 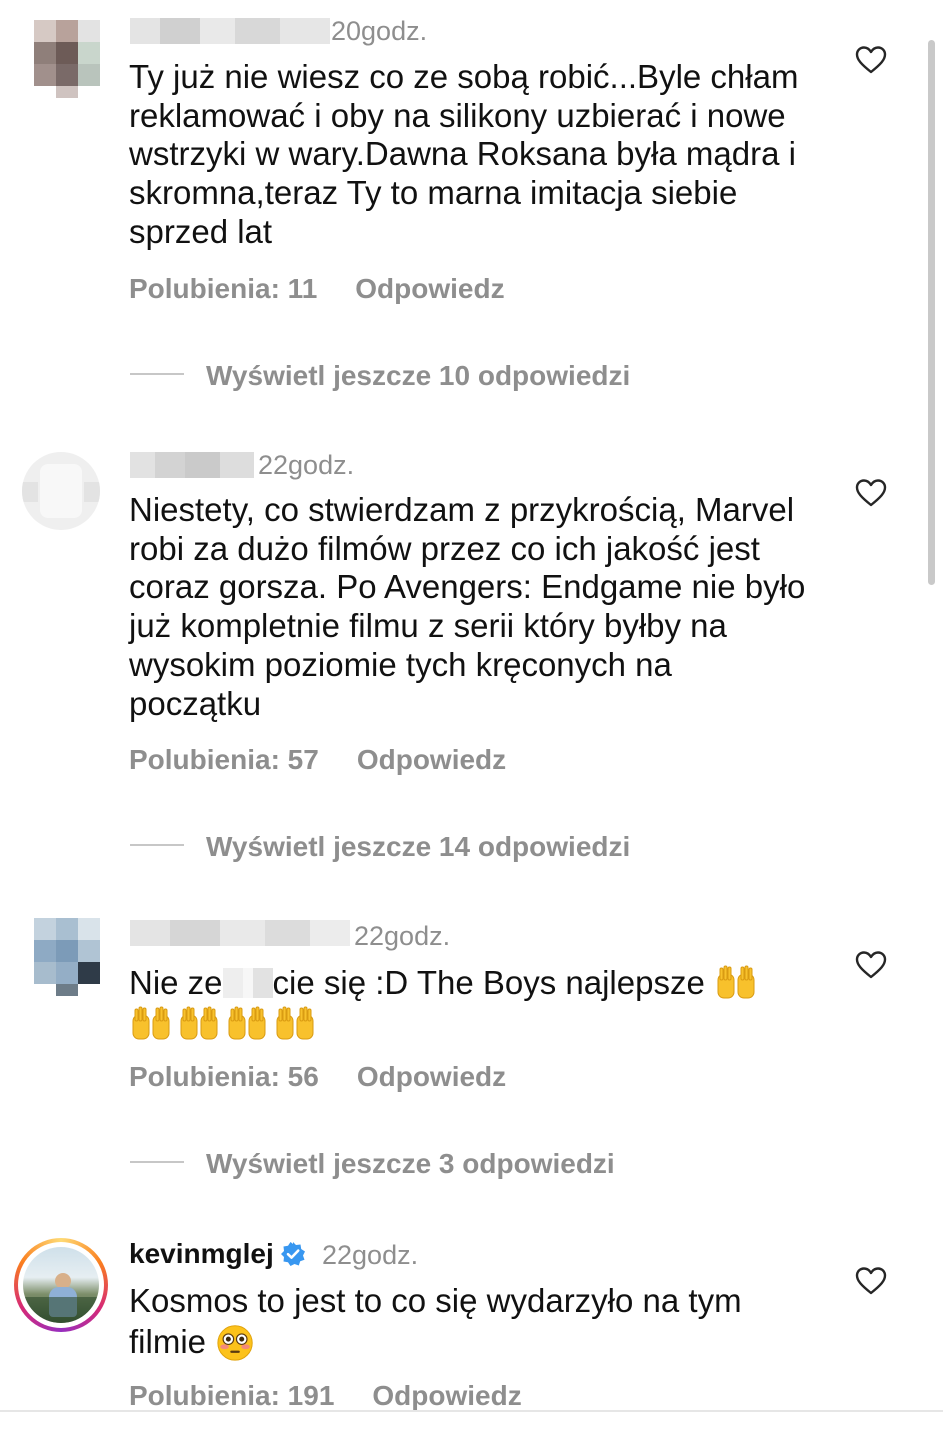 What do you see at coordinates (223, 288) in the screenshot?
I see `likes-count: Polubienia: 11` at bounding box center [223, 288].